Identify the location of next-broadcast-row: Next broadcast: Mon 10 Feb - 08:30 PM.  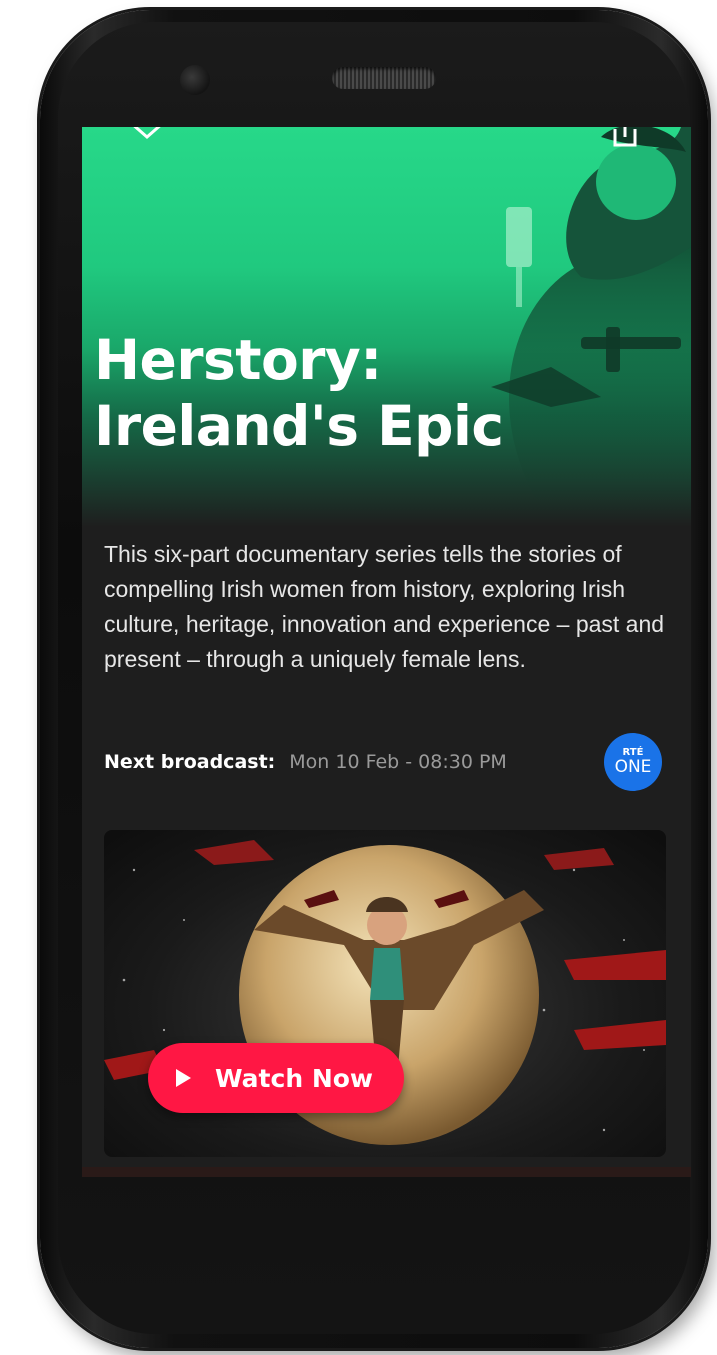
(305, 762).